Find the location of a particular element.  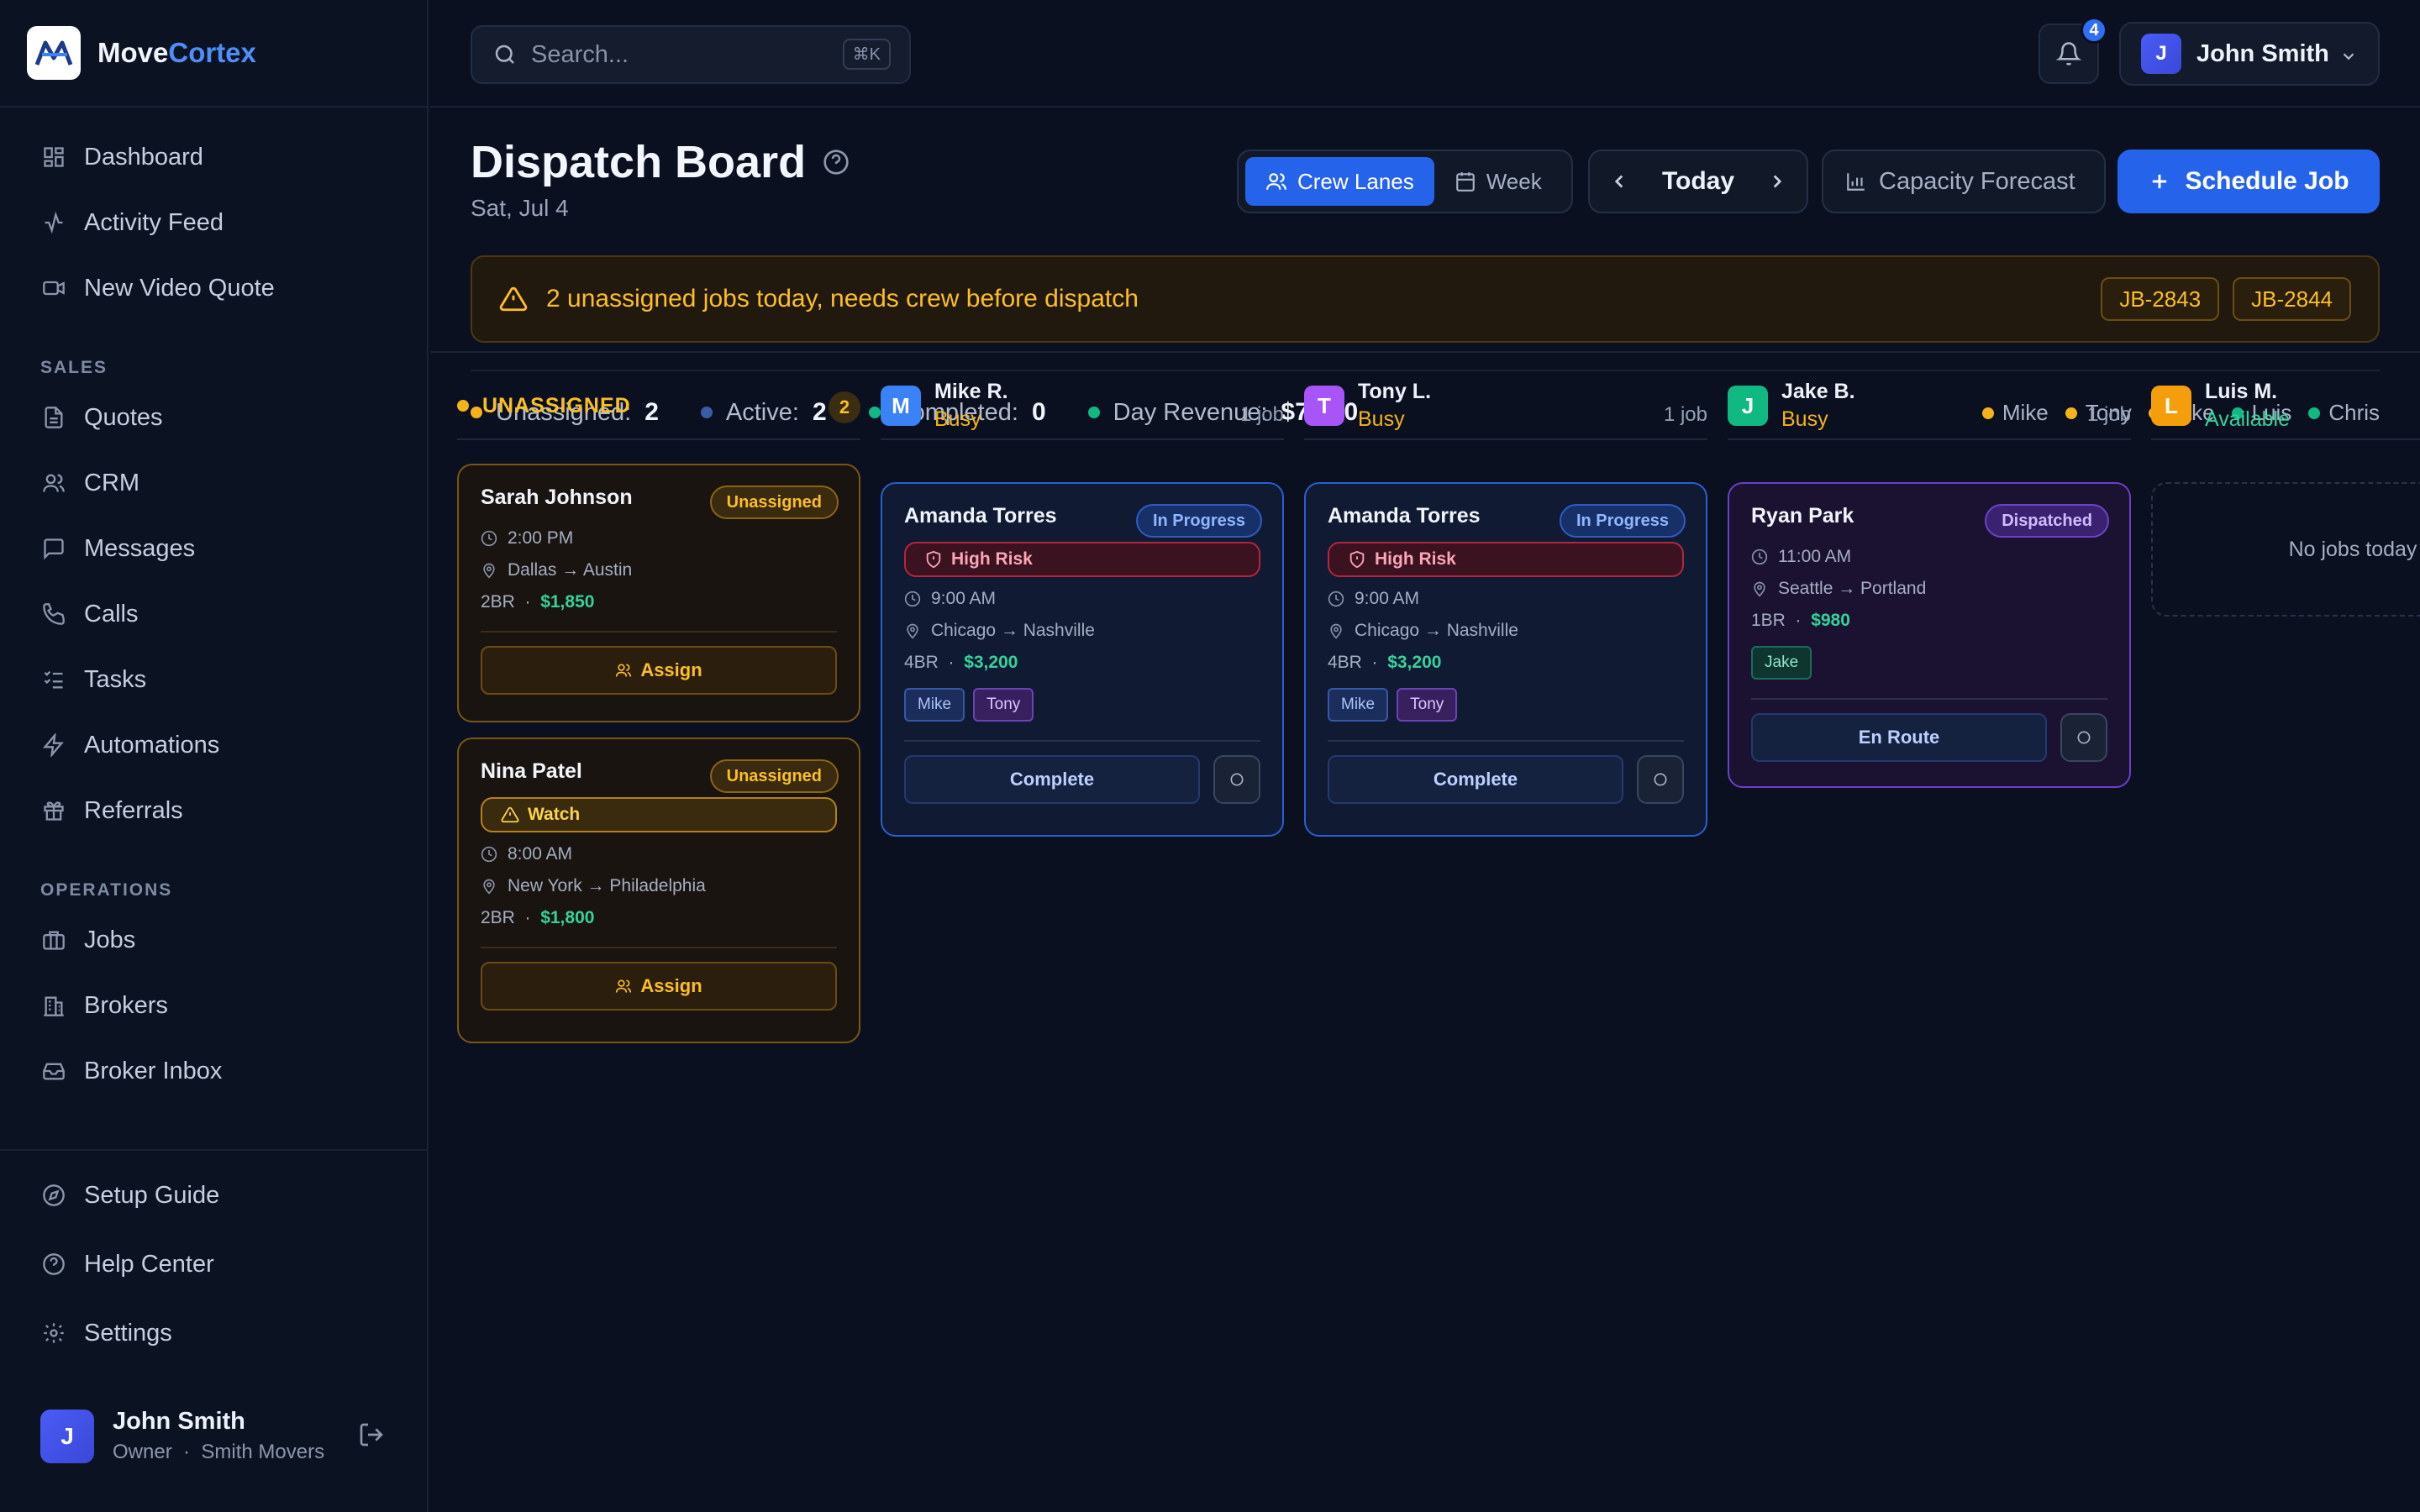

today-button: Today is located at coordinates (1698, 181).